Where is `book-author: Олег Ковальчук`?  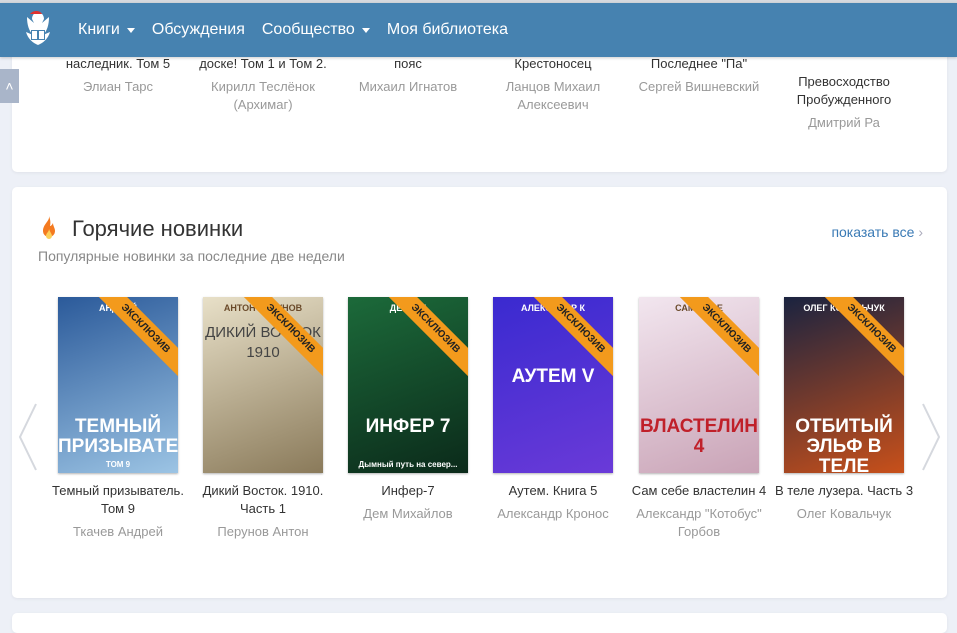 book-author: Олег Ковальчук is located at coordinates (844, 514).